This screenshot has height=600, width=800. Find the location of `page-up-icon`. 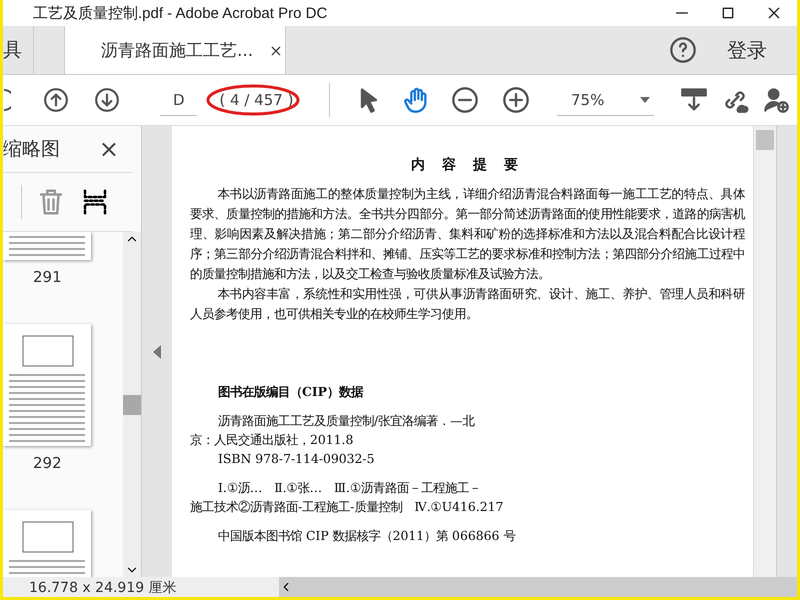

page-up-icon is located at coordinates (56, 100).